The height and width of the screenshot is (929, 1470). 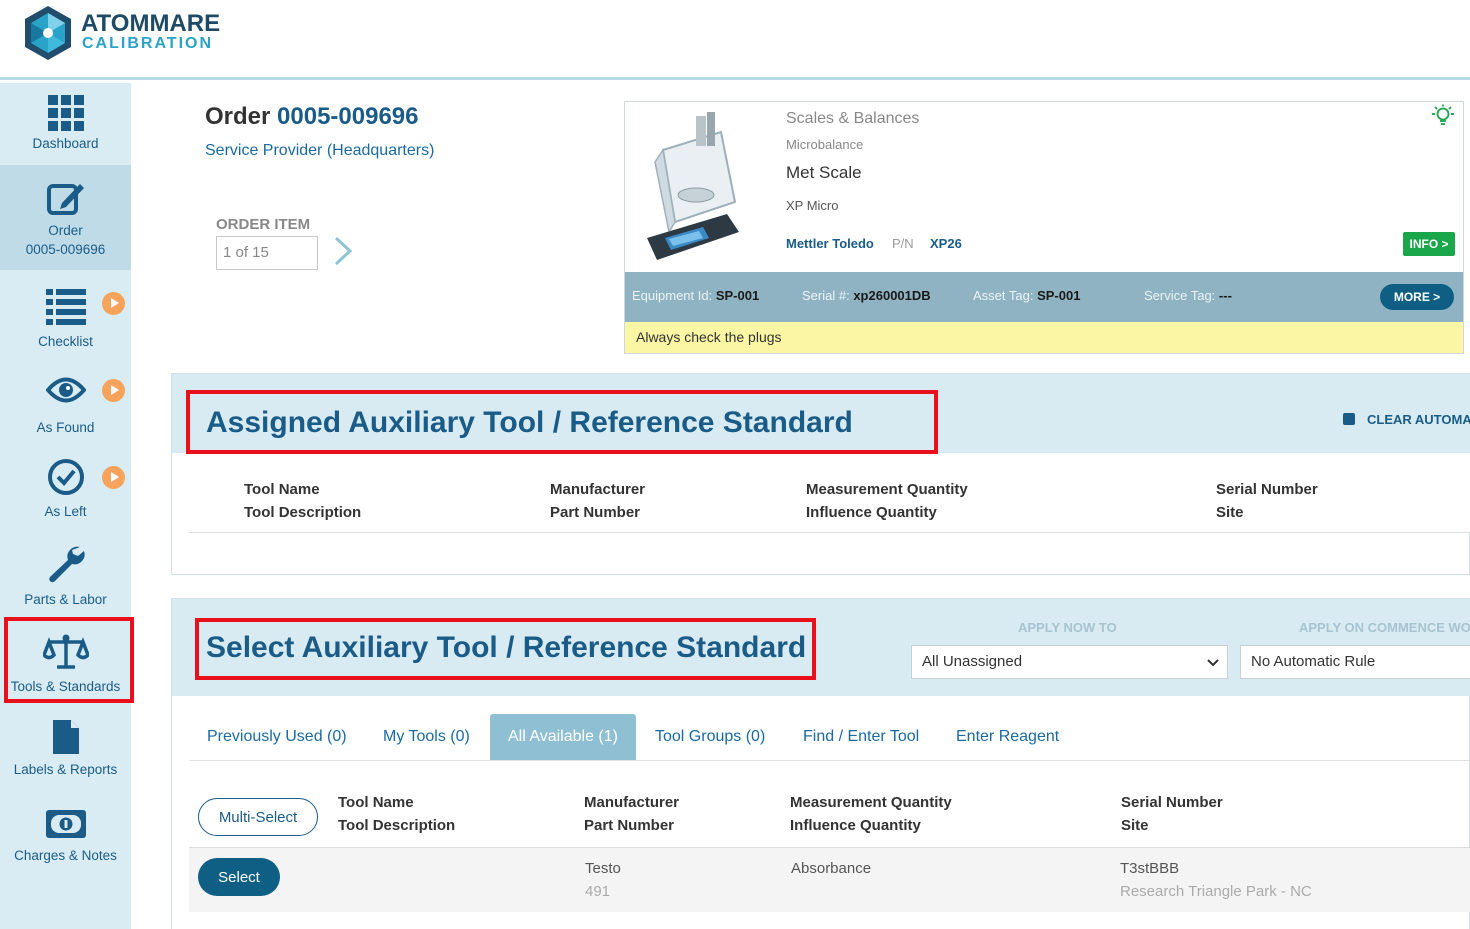 What do you see at coordinates (426, 737) in the screenshot?
I see `tab-my-tools: My Tools (0)` at bounding box center [426, 737].